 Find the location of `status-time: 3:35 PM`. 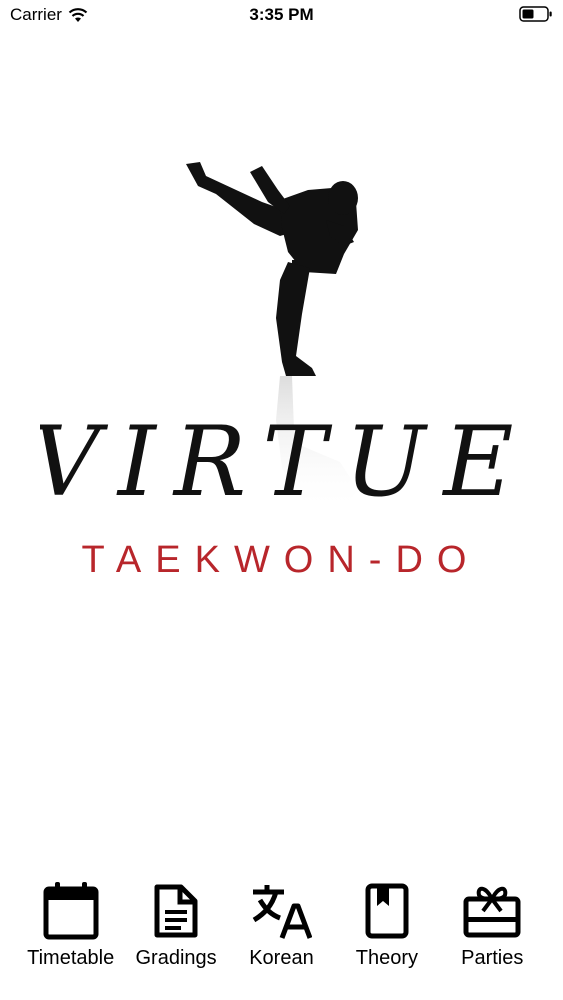

status-time: 3:35 PM is located at coordinates (281, 14).